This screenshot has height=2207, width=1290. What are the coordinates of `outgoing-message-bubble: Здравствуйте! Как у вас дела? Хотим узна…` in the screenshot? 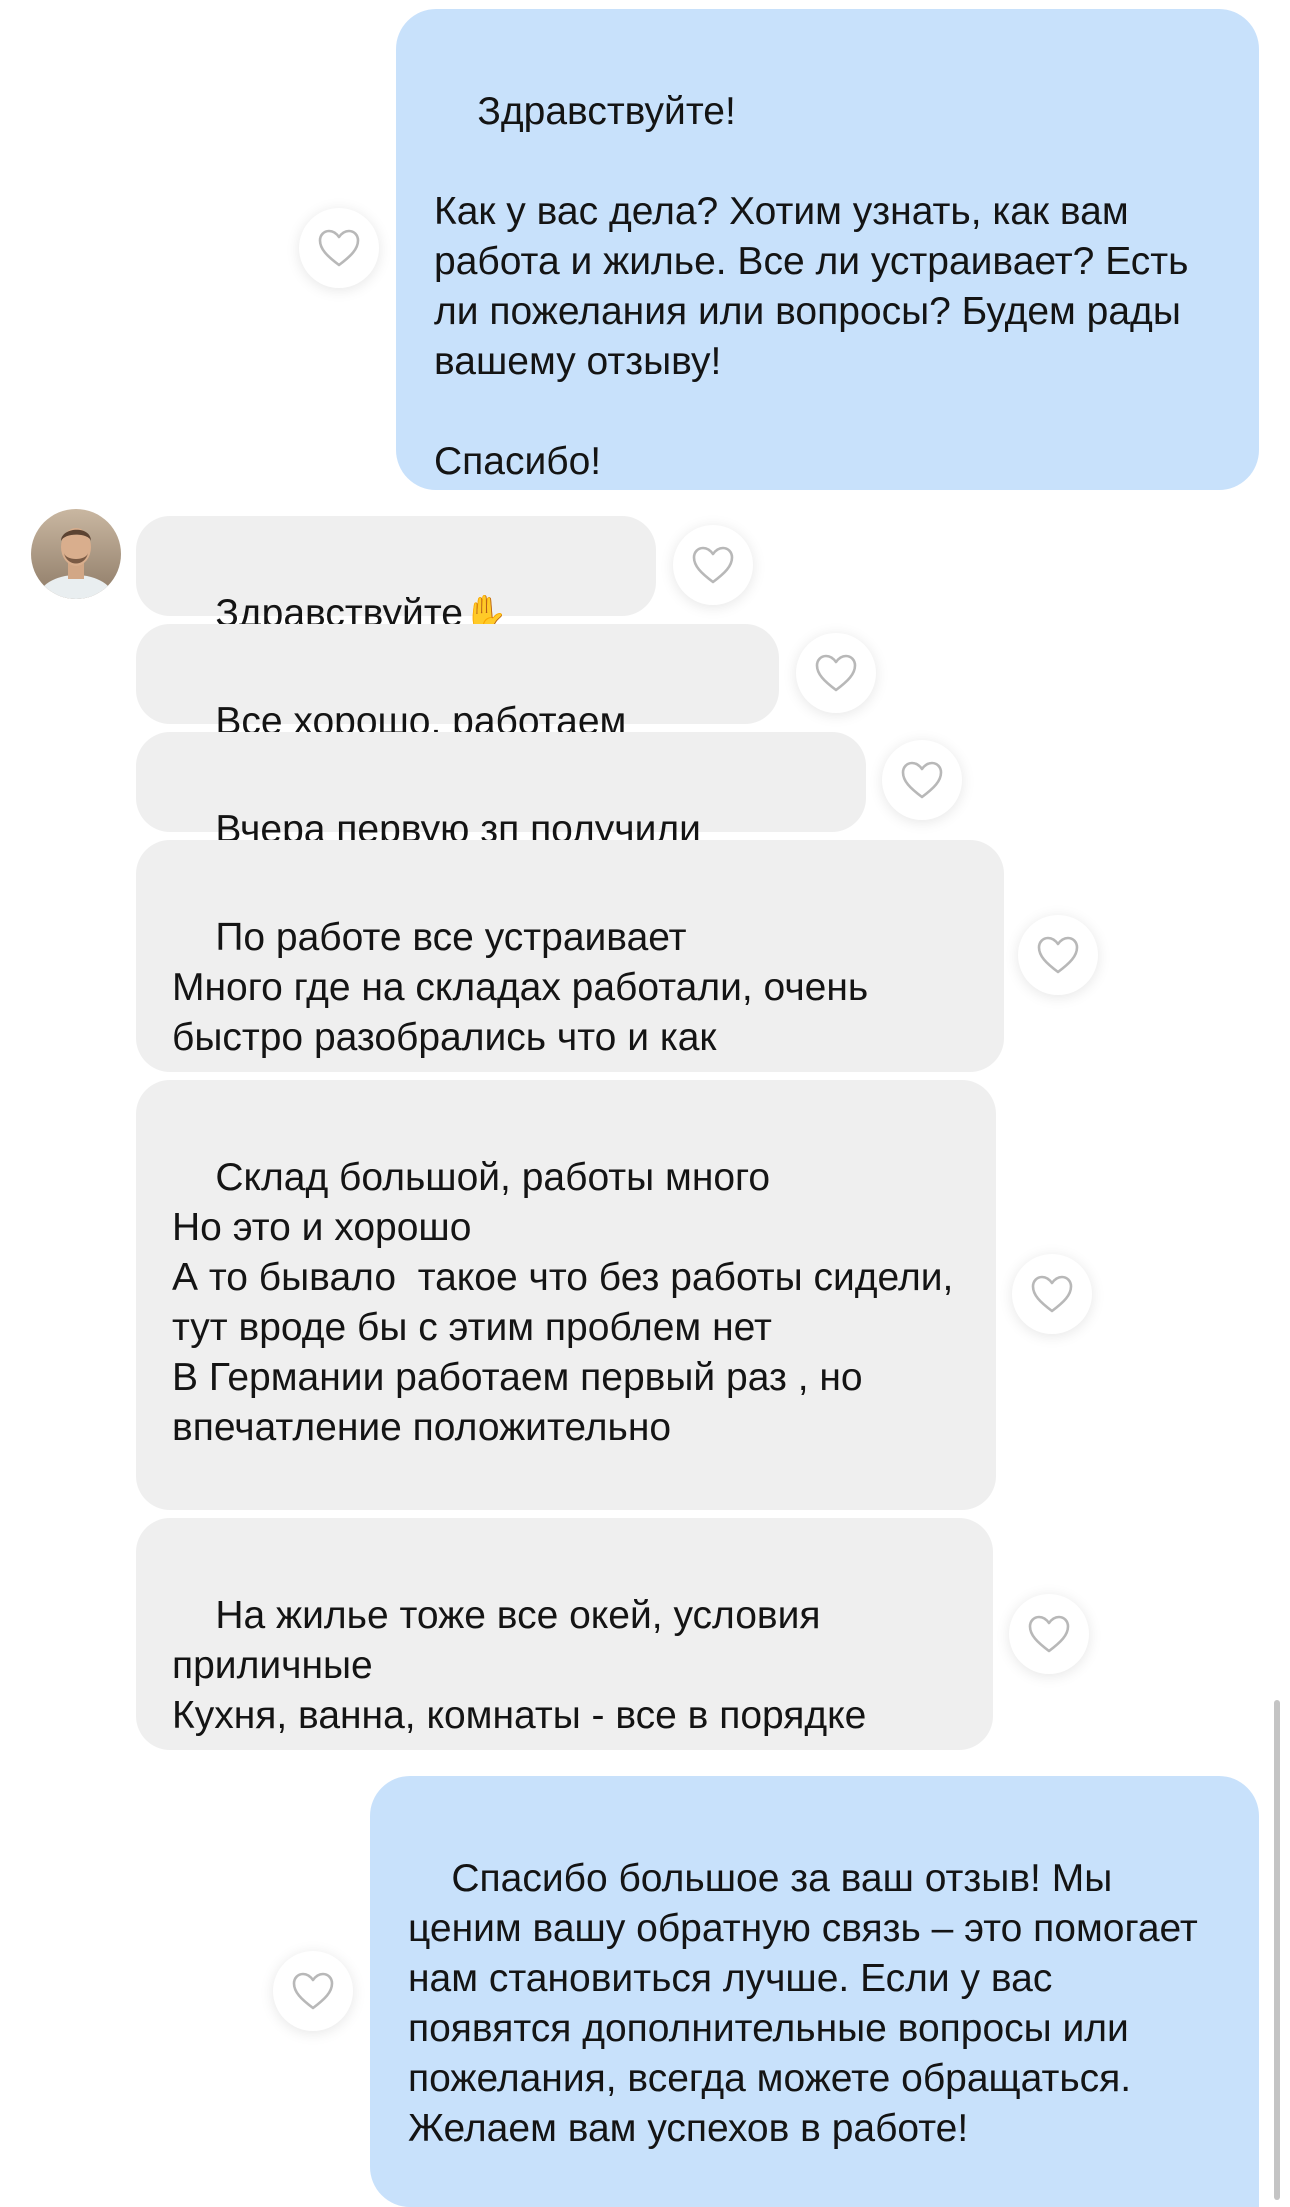 It's located at (827, 249).